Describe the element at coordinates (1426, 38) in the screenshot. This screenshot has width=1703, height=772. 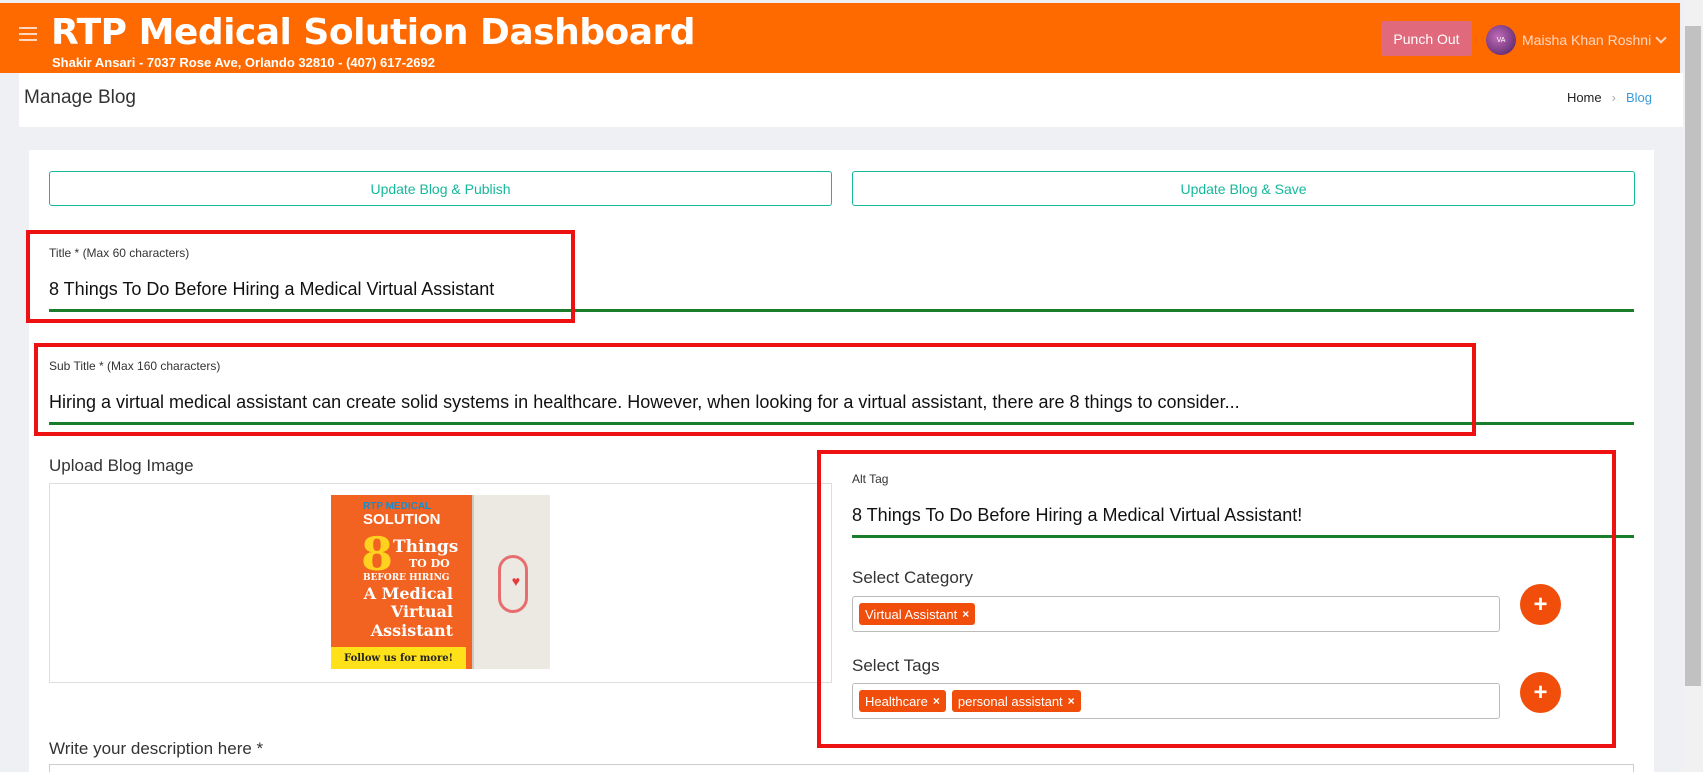
I see `punch-out-button: Punch Out` at that location.